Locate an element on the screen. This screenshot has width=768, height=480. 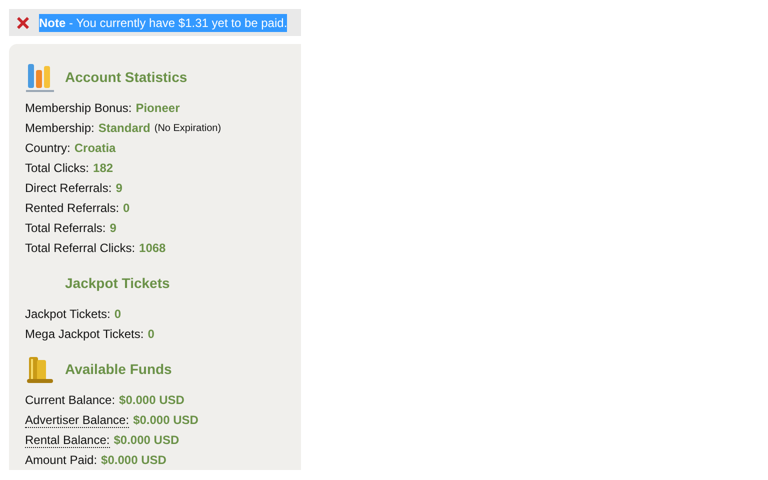
note-text: Note - You currently have $1.31 yet to be paid. is located at coordinates (163, 23).